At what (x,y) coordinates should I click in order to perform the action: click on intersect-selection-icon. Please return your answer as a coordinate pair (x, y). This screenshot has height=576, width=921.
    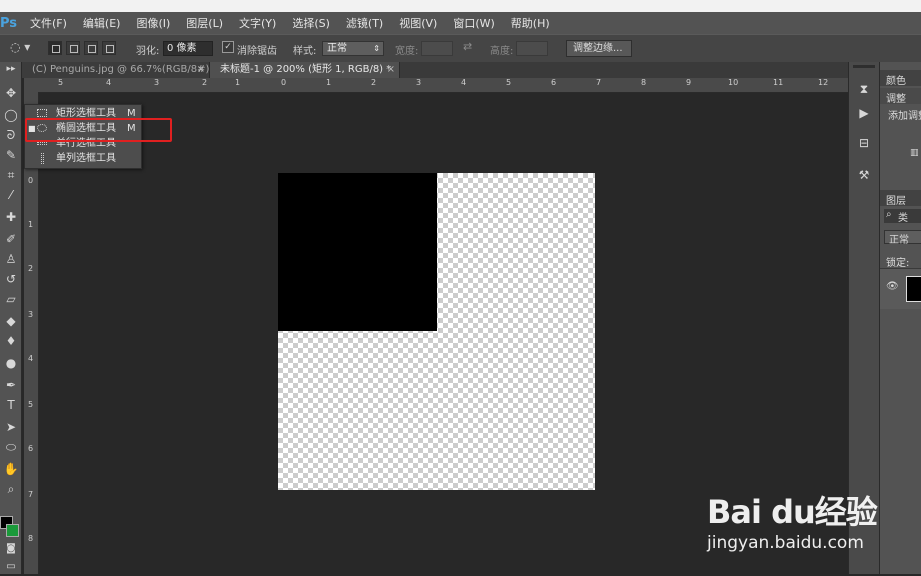
    Looking at the image, I should click on (109, 48).